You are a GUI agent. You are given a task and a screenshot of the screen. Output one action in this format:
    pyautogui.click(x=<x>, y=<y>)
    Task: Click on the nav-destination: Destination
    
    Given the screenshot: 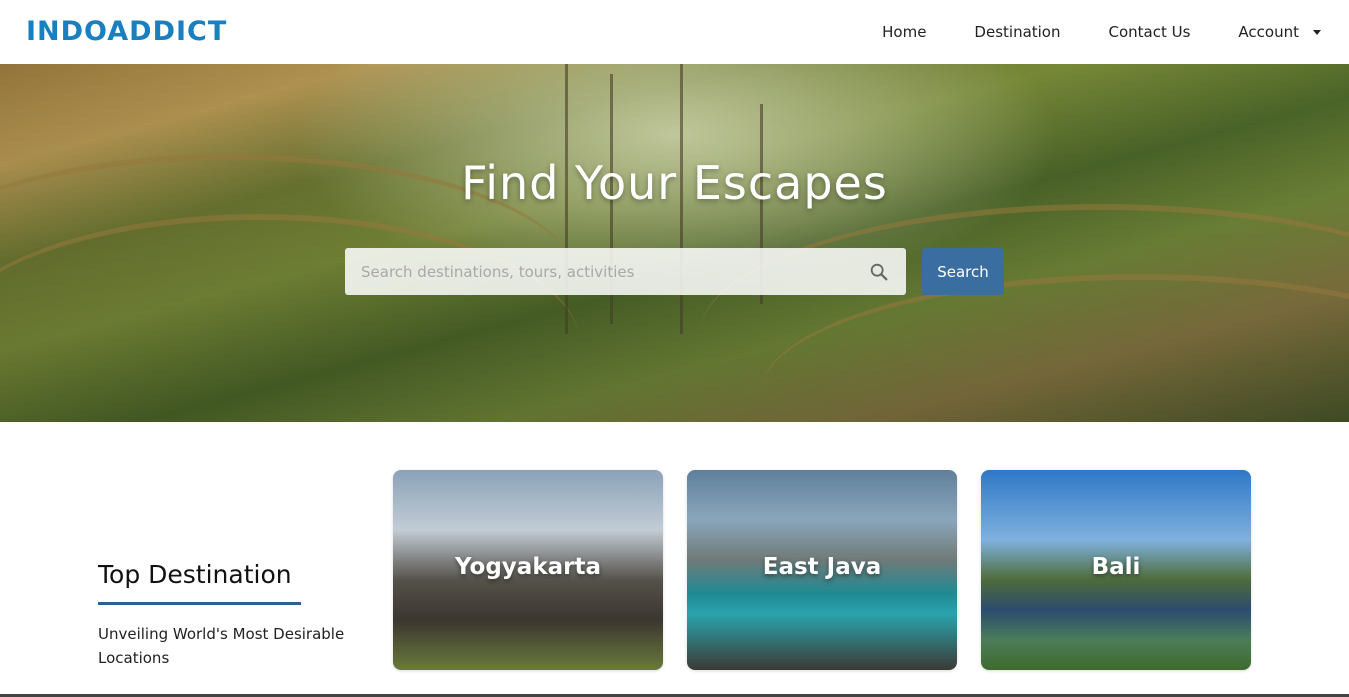 What is the action you would take?
    pyautogui.click(x=1017, y=32)
    